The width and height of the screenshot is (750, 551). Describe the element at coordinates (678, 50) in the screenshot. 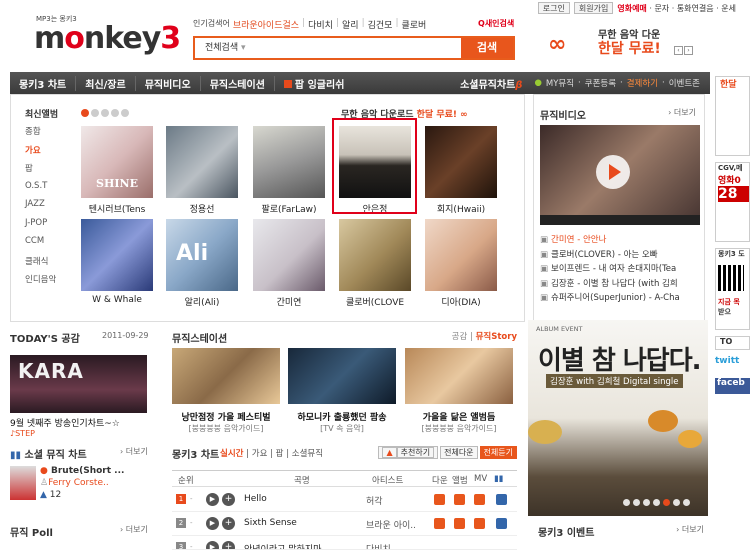

I see `prev-arrow-icon: ‹` at that location.